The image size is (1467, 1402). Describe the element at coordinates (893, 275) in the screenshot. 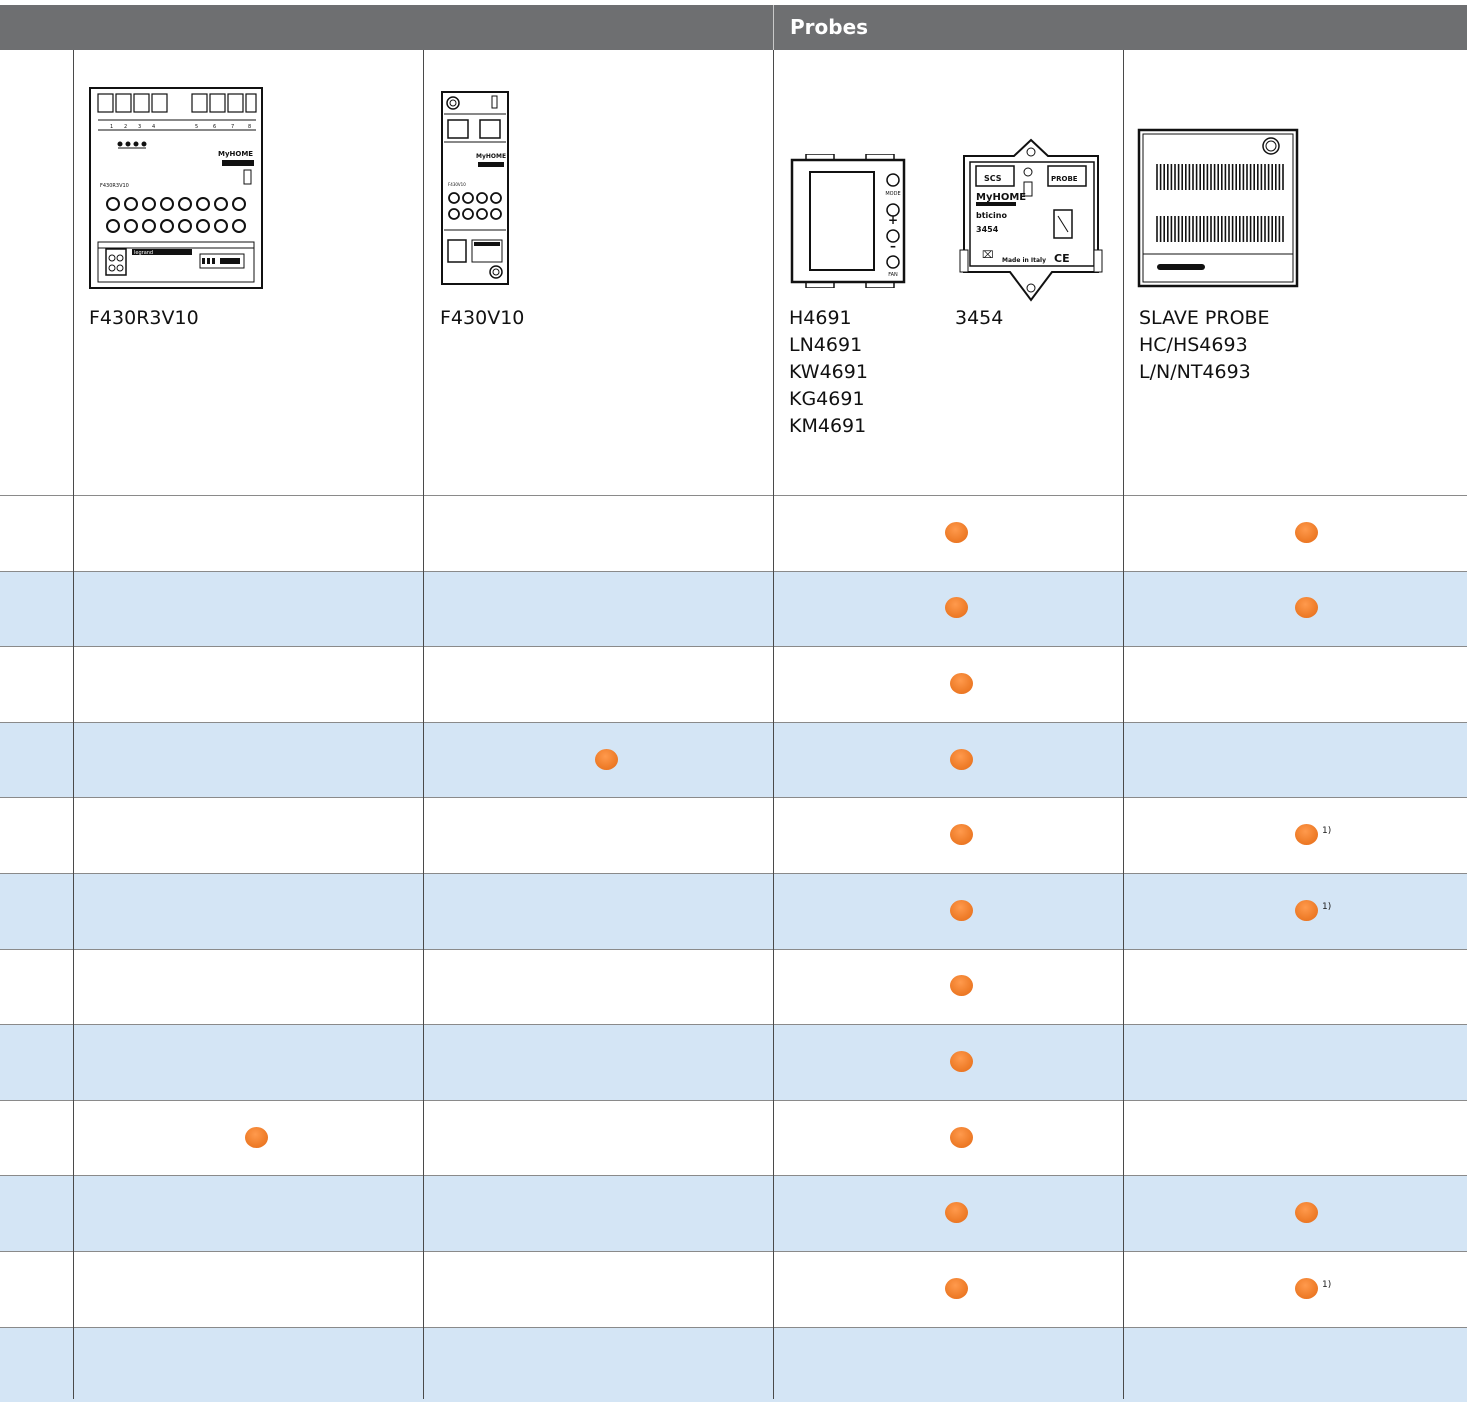

I see `fan-label: FAN` at that location.